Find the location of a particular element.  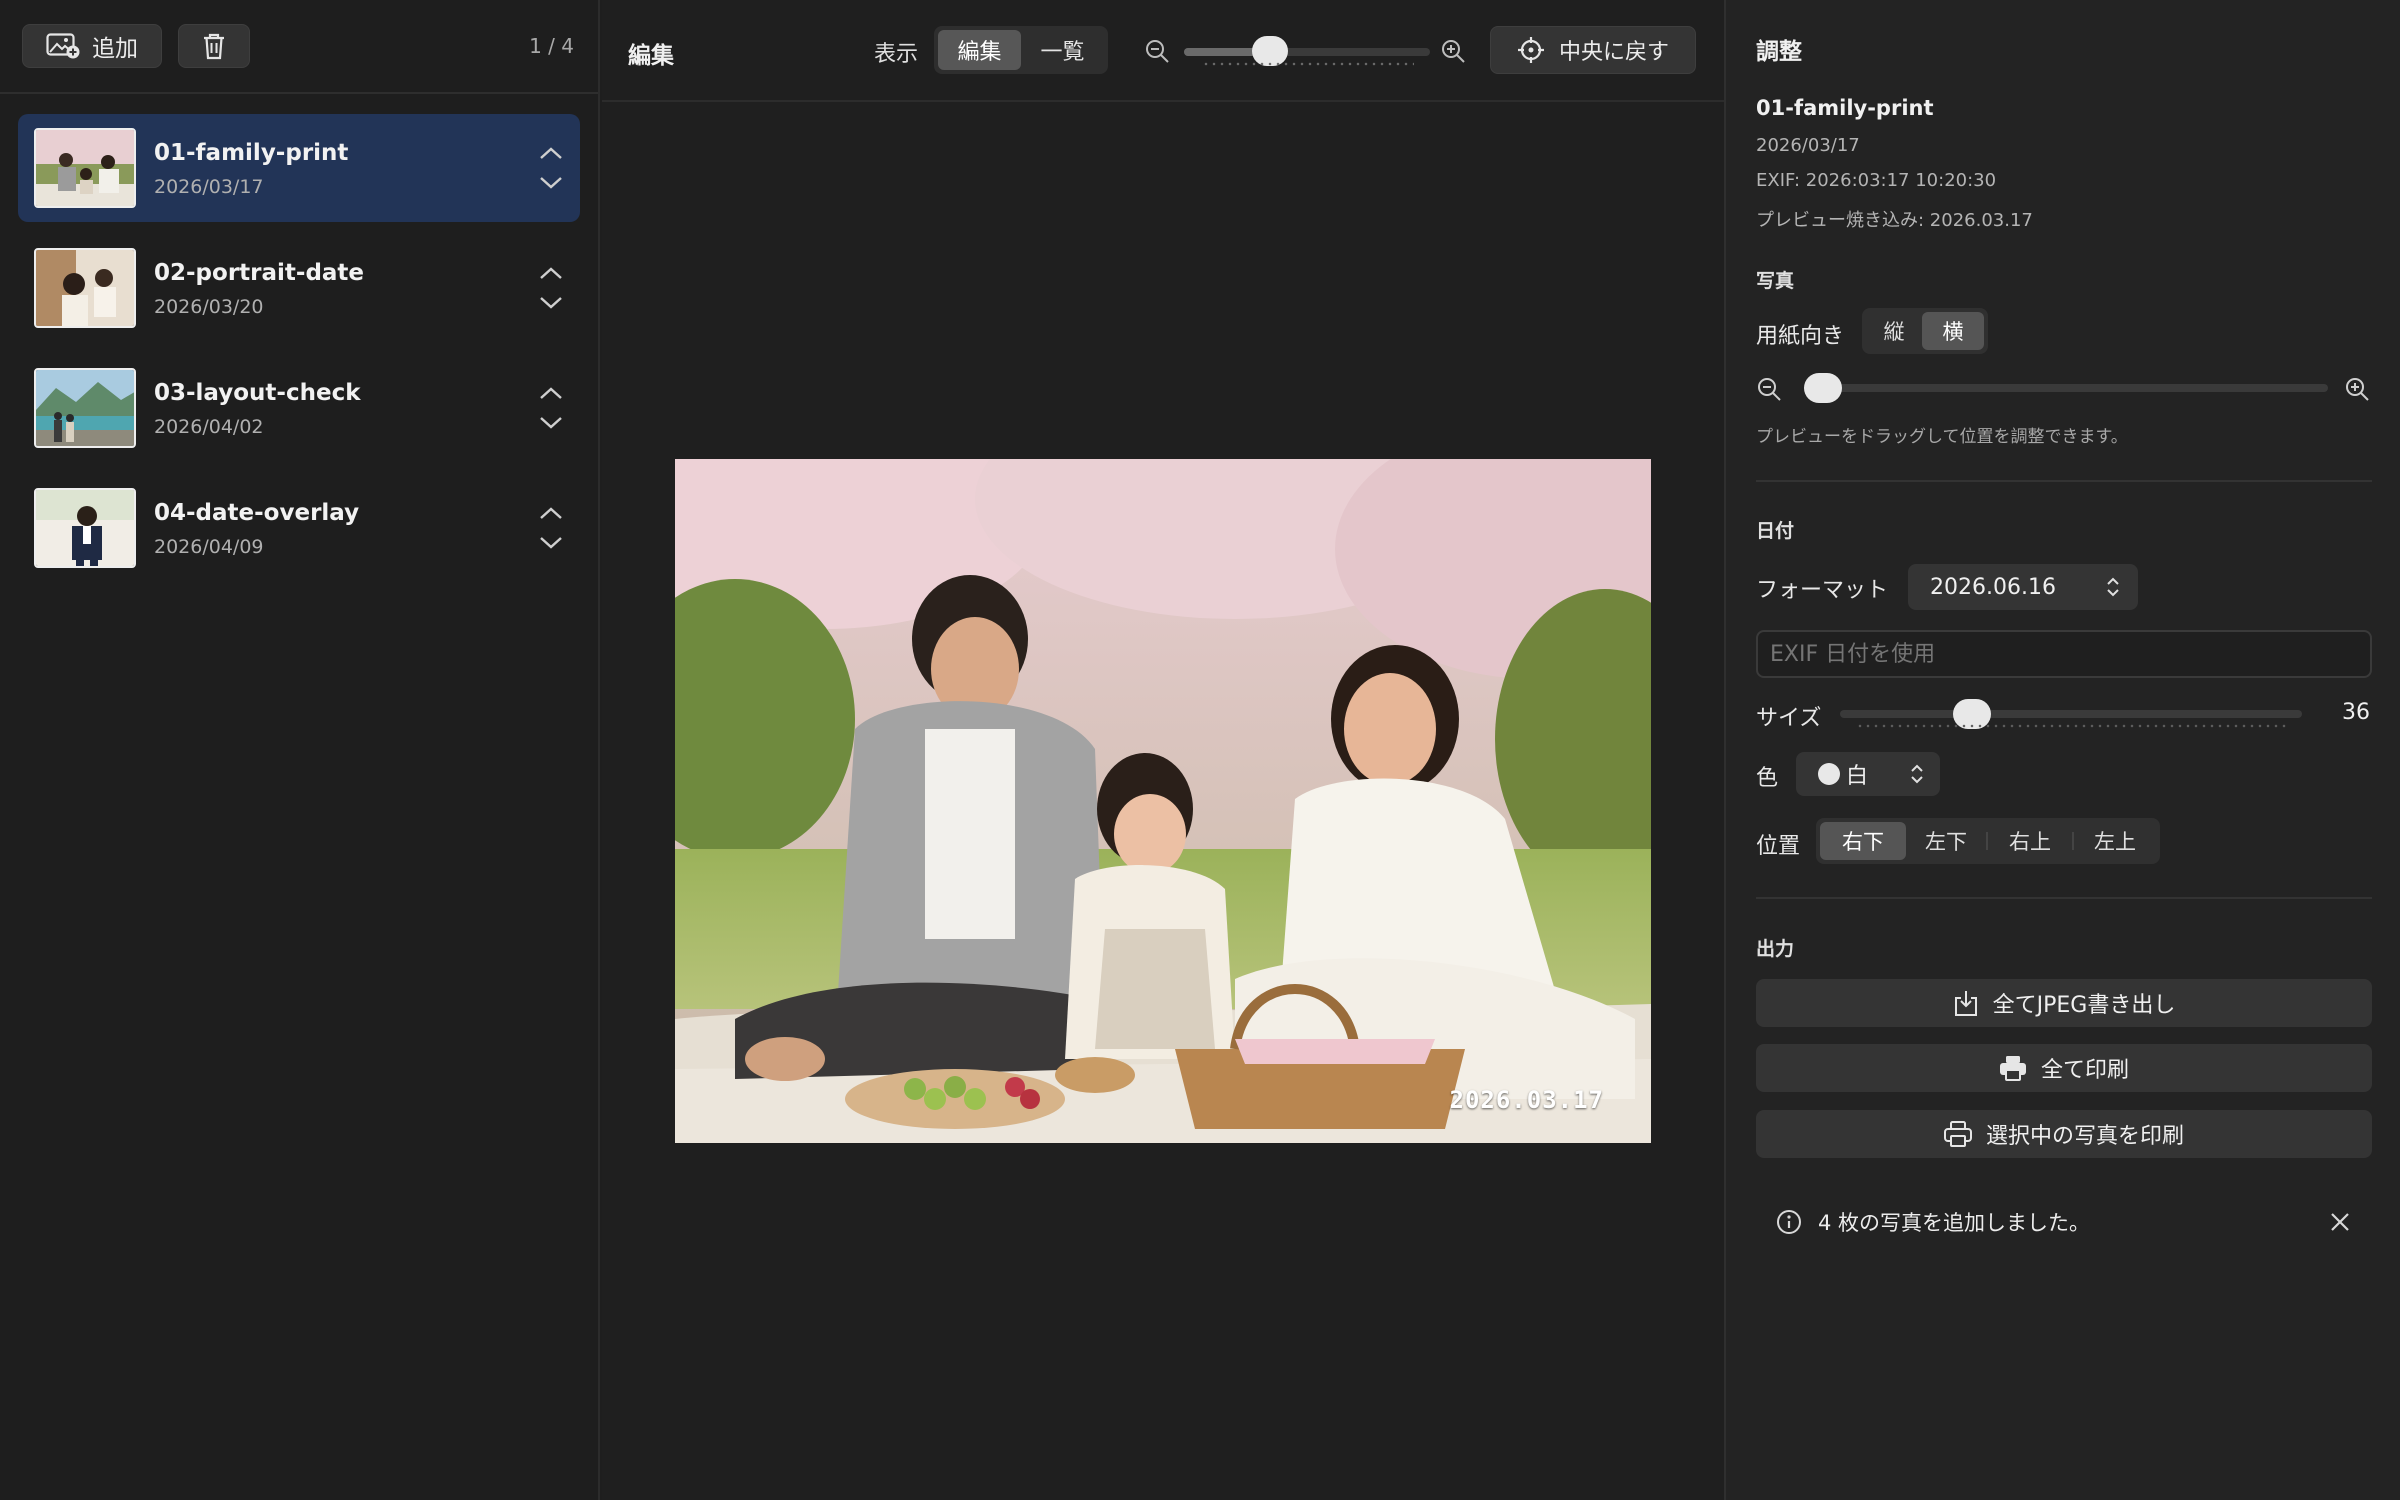

editor-title: 編集 is located at coordinates (651, 56).